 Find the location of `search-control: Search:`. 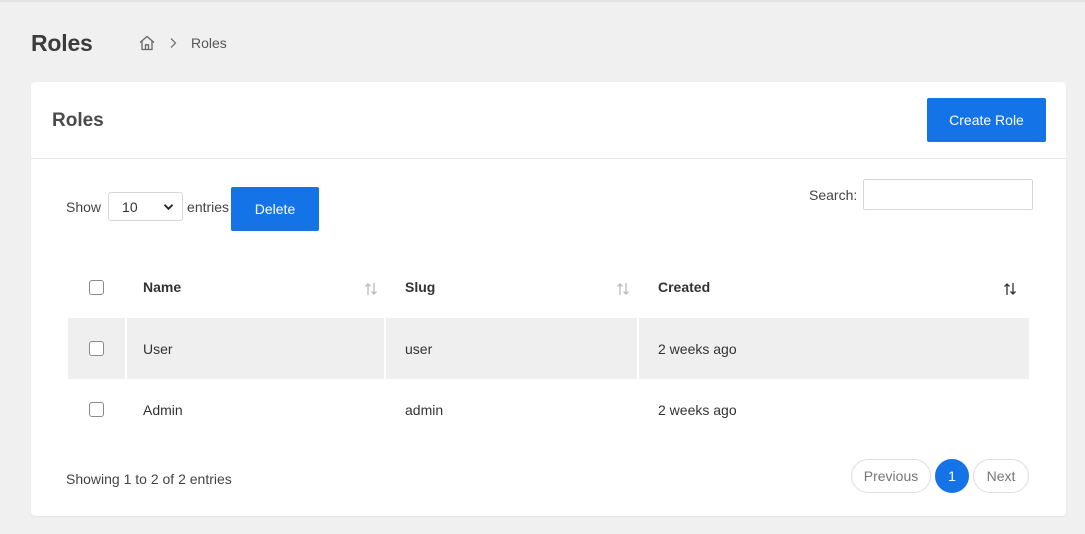

search-control: Search: is located at coordinates (921, 194).